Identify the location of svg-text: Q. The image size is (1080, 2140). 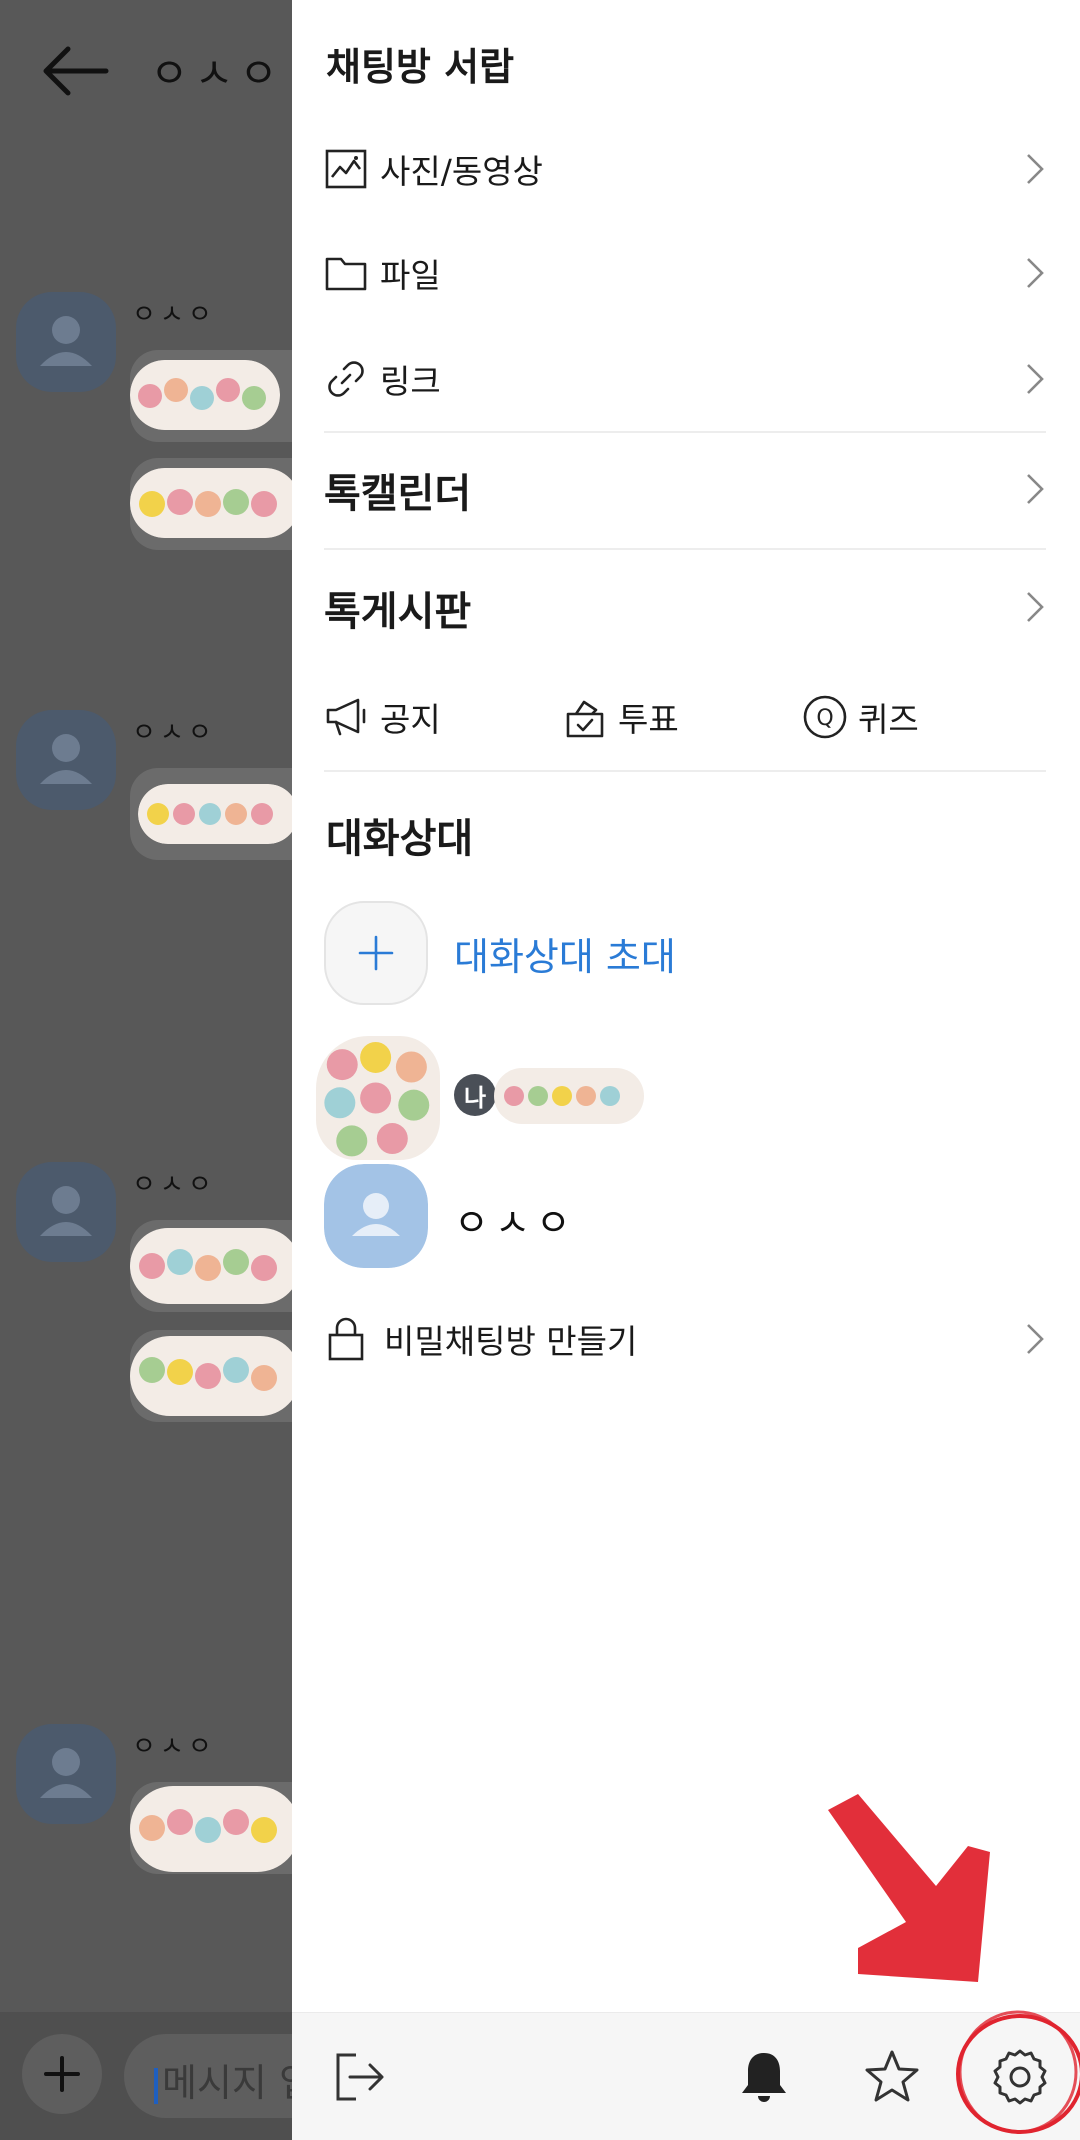
(824, 718).